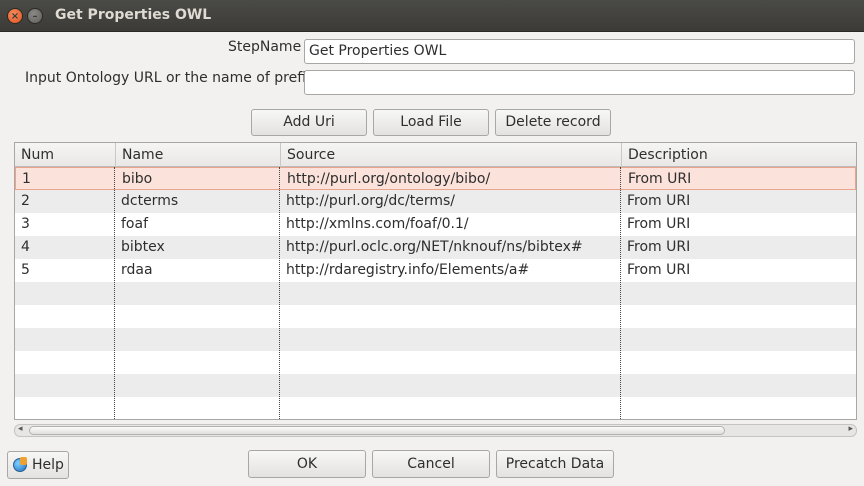 Image resolution: width=864 pixels, height=486 pixels. I want to click on ok-button: OK, so click(307, 464).